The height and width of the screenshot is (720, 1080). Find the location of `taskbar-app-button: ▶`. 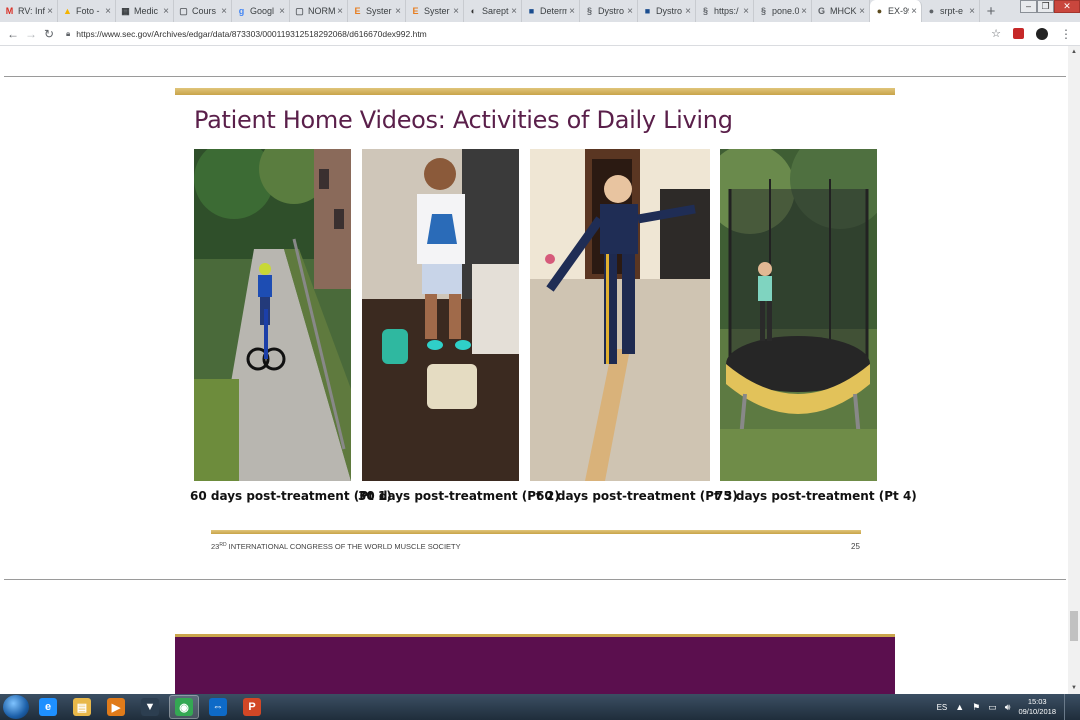

taskbar-app-button: ▶ is located at coordinates (116, 707).